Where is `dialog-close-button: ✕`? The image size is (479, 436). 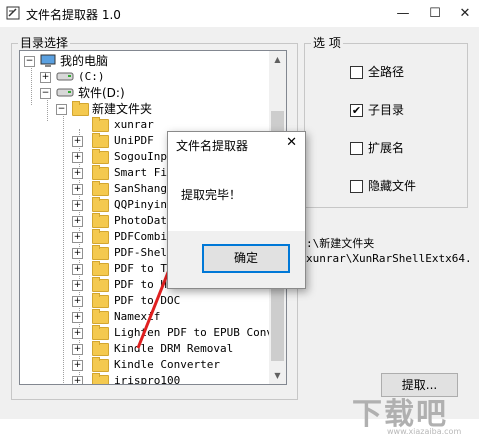 dialog-close-button: ✕ is located at coordinates (291, 142).